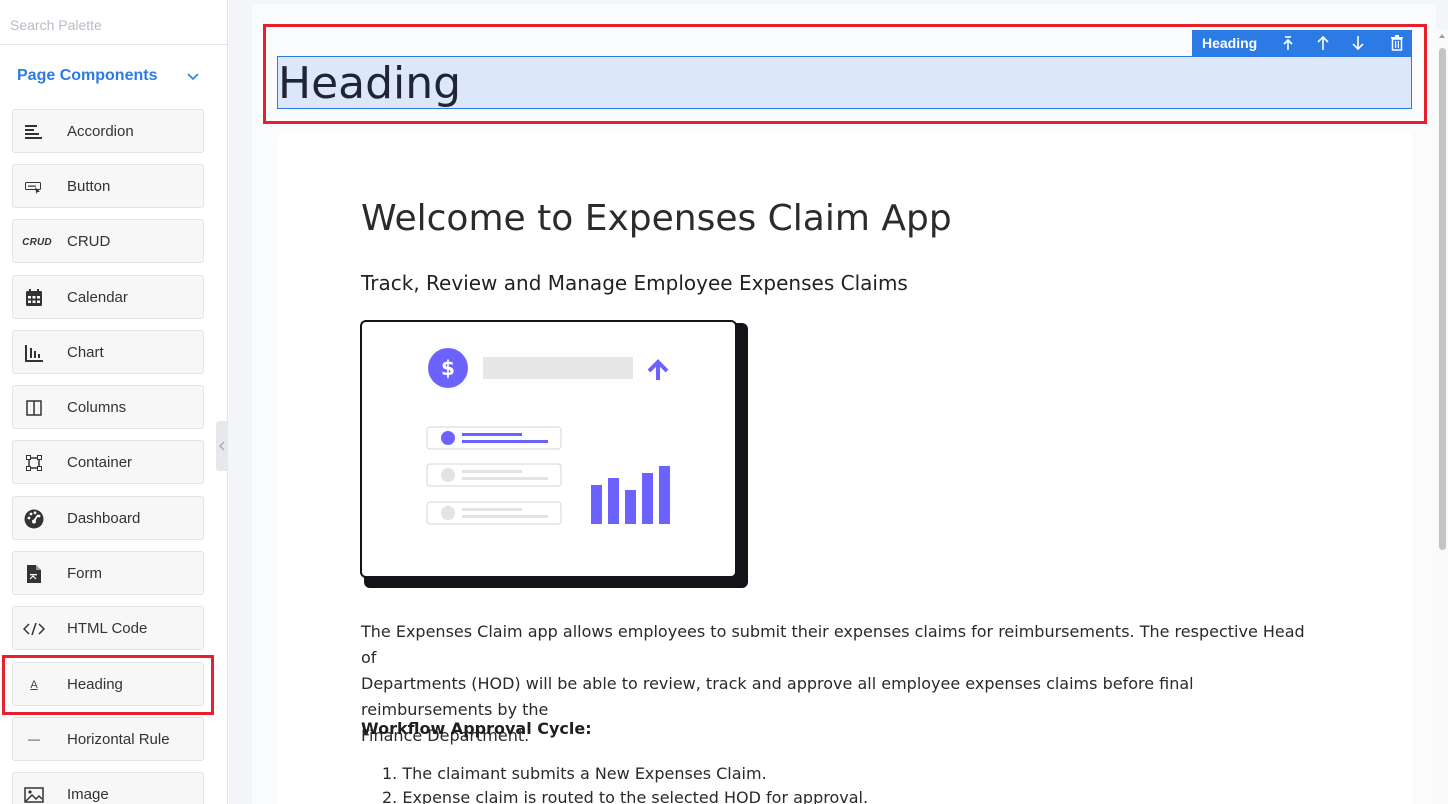 This screenshot has height=804, width=1448. What do you see at coordinates (1442, 299) in the screenshot?
I see `scrollbar-thumb` at bounding box center [1442, 299].